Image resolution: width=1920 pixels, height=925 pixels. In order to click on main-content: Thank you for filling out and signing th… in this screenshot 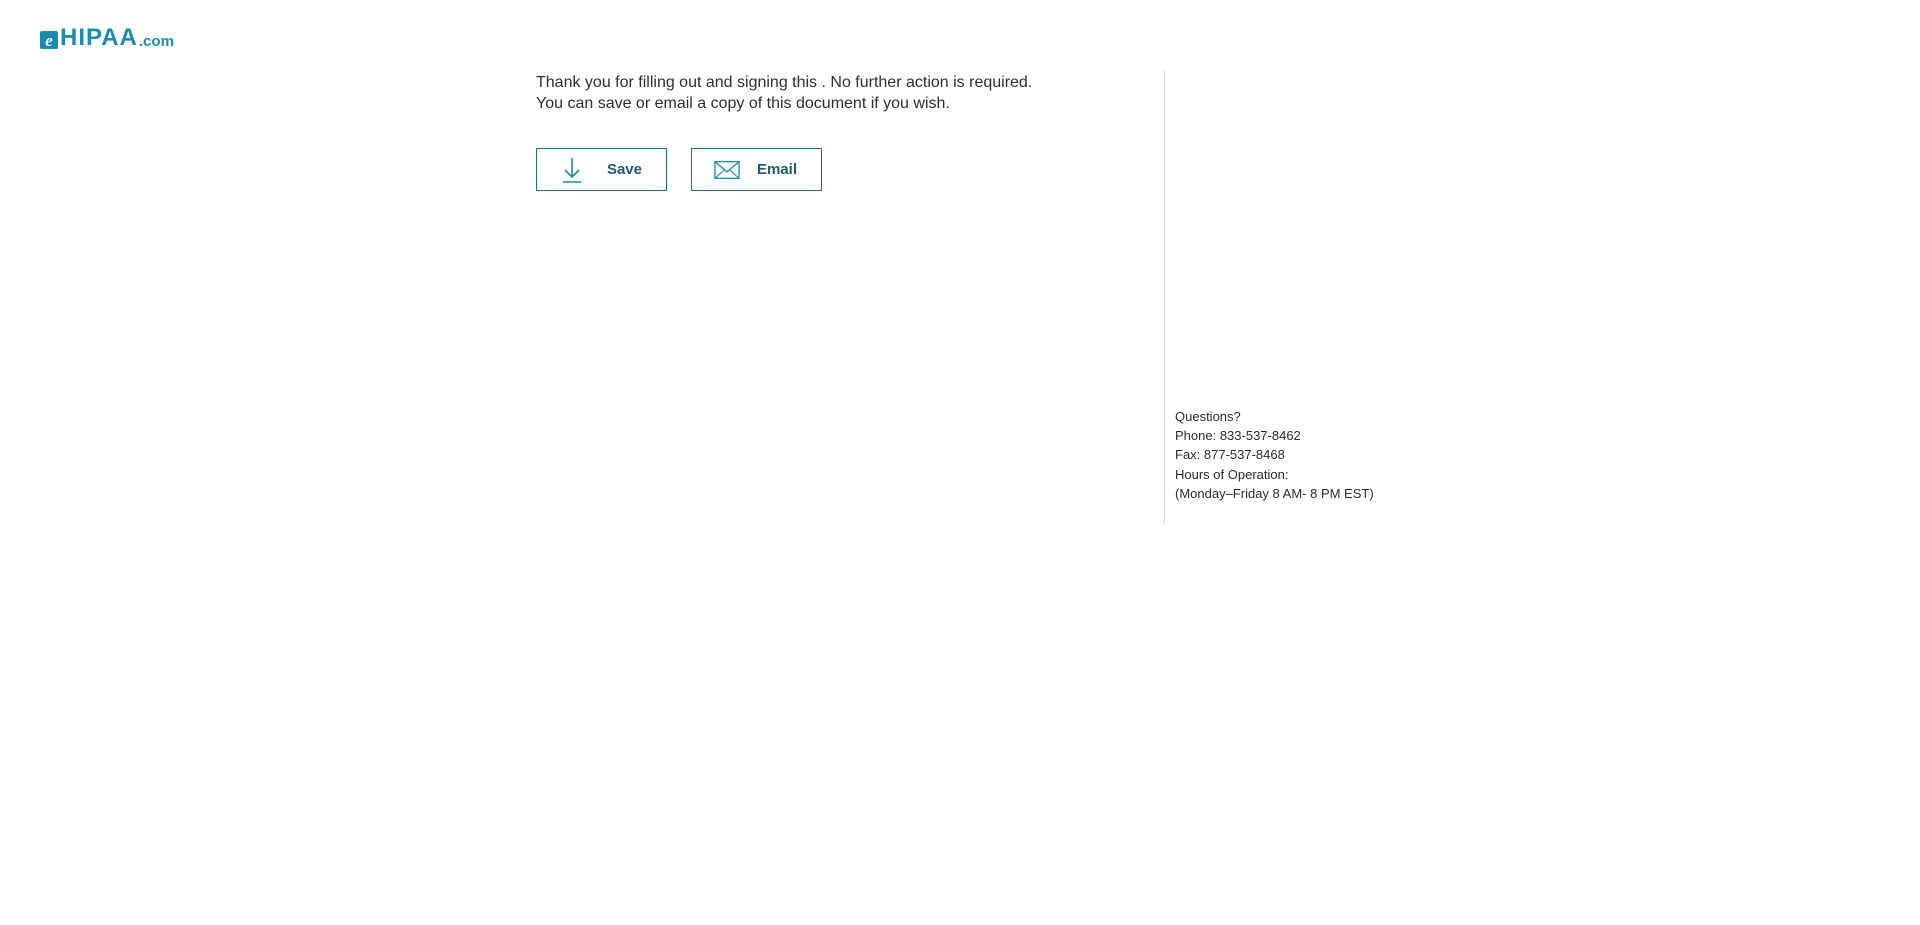, I will do `click(836, 131)`.